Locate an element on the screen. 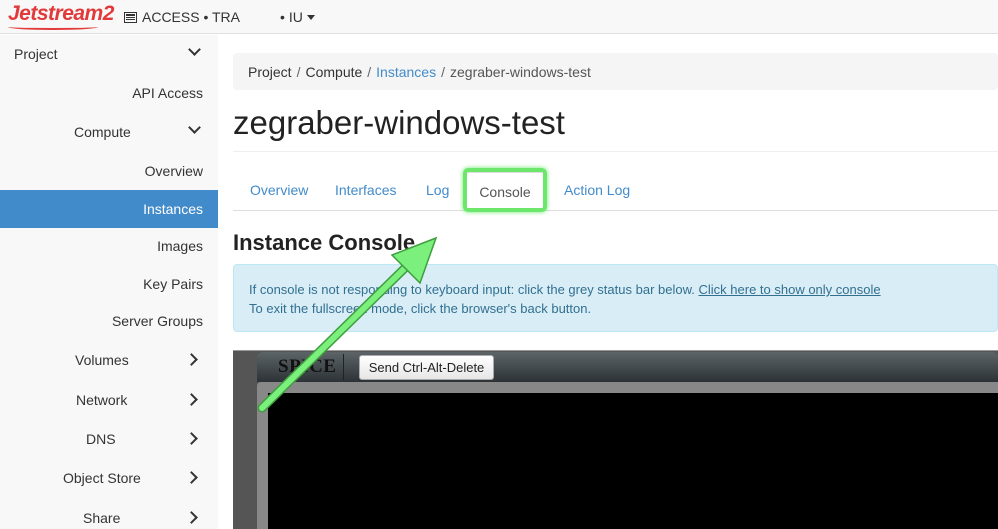 This screenshot has height=529, width=998. sidebar-item-label: Instances is located at coordinates (173, 209).